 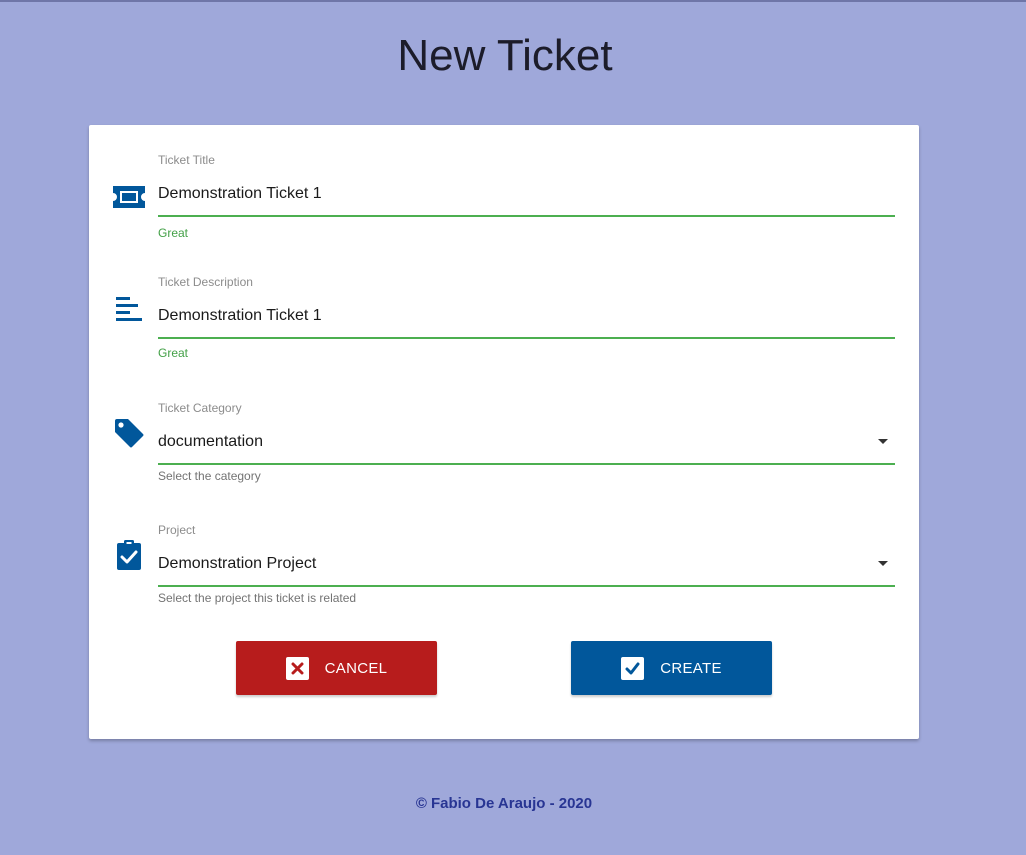 I want to click on cancel-button-label: CANCEL, so click(x=356, y=668).